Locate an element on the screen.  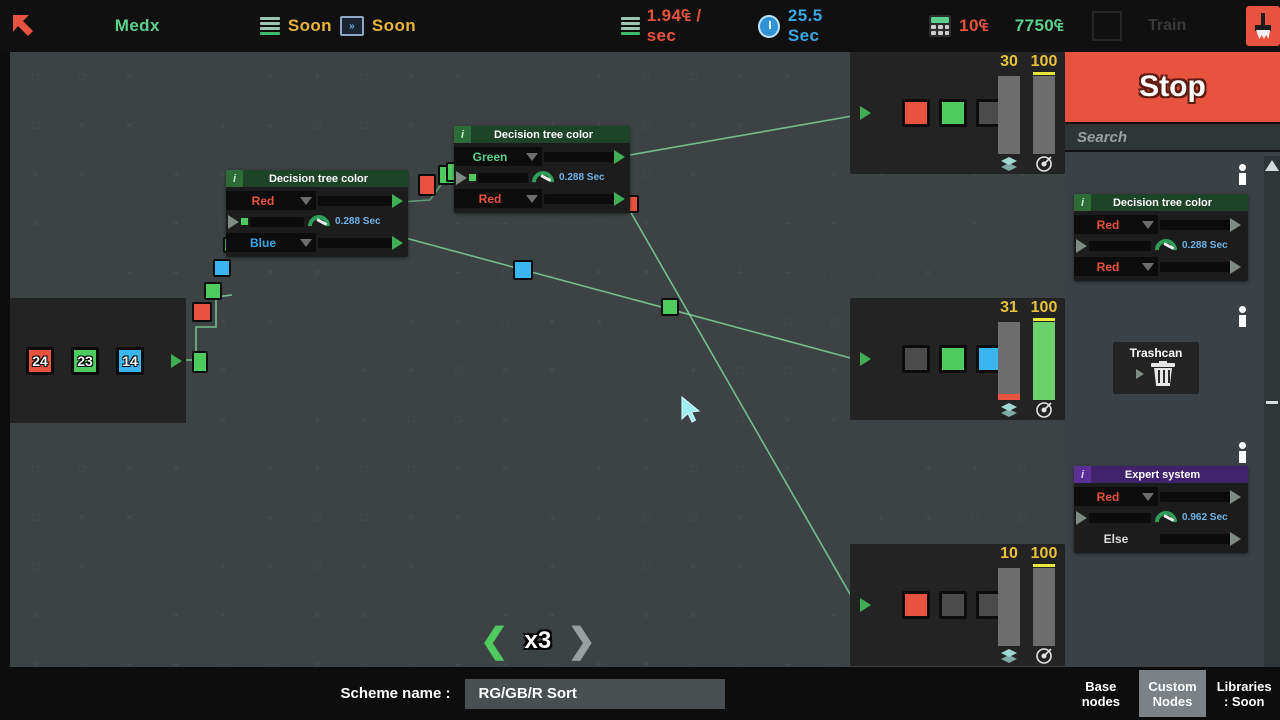
broom-icon is located at coordinates (1263, 26).